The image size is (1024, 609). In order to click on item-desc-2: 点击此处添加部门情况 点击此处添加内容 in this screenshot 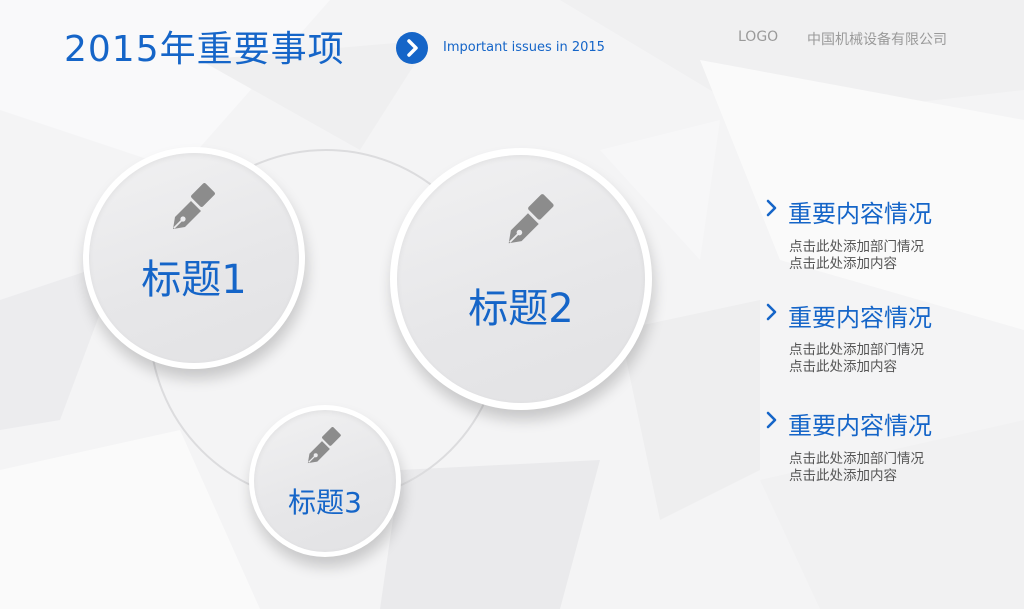, I will do `click(856, 359)`.